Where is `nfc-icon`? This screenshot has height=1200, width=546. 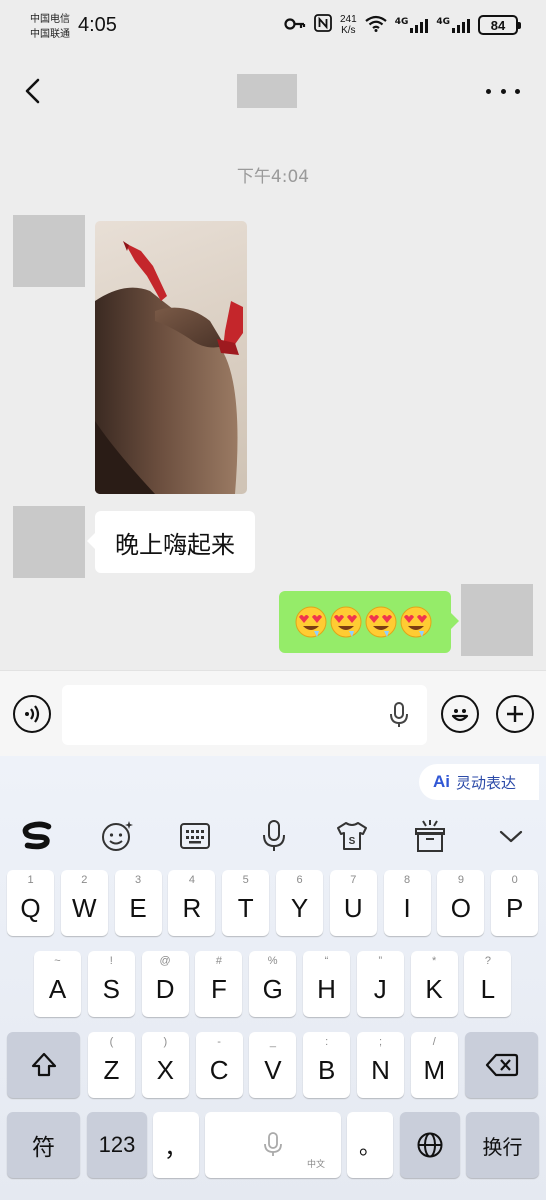 nfc-icon is located at coordinates (323, 25).